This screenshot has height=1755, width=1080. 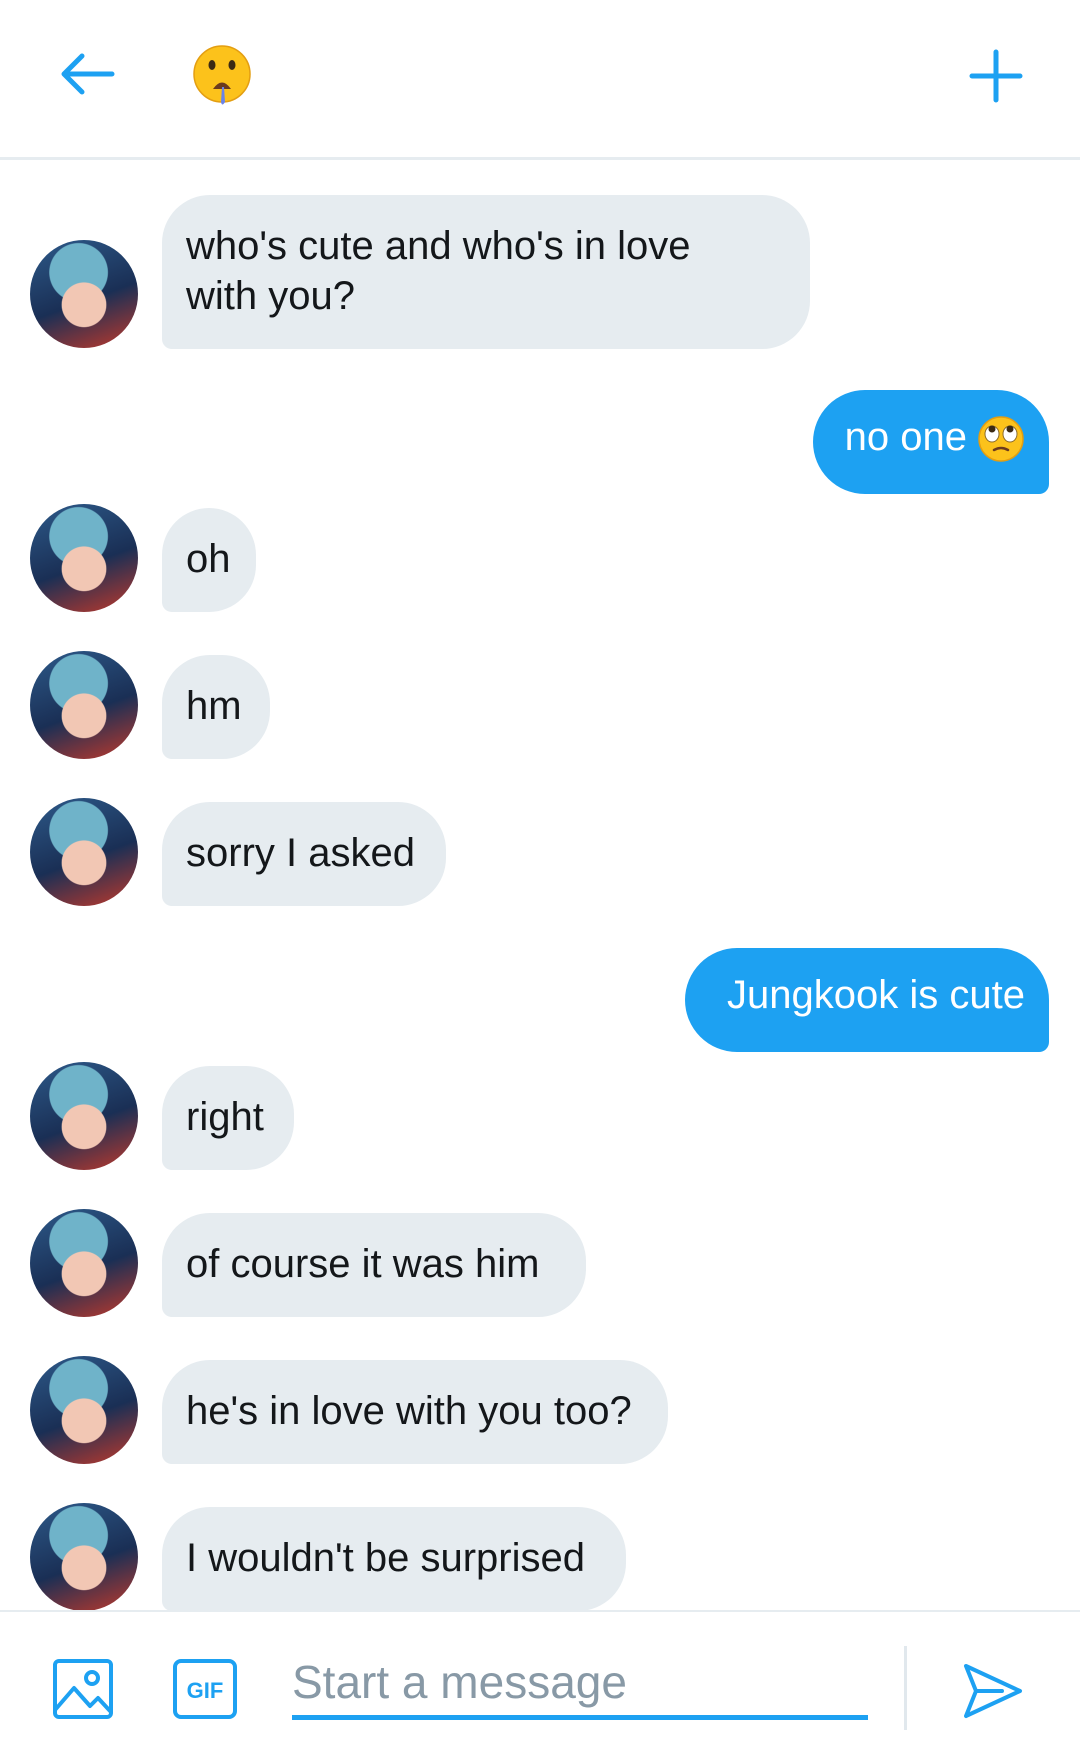 I want to click on received-message: sorry I asked, so click(x=304, y=854).